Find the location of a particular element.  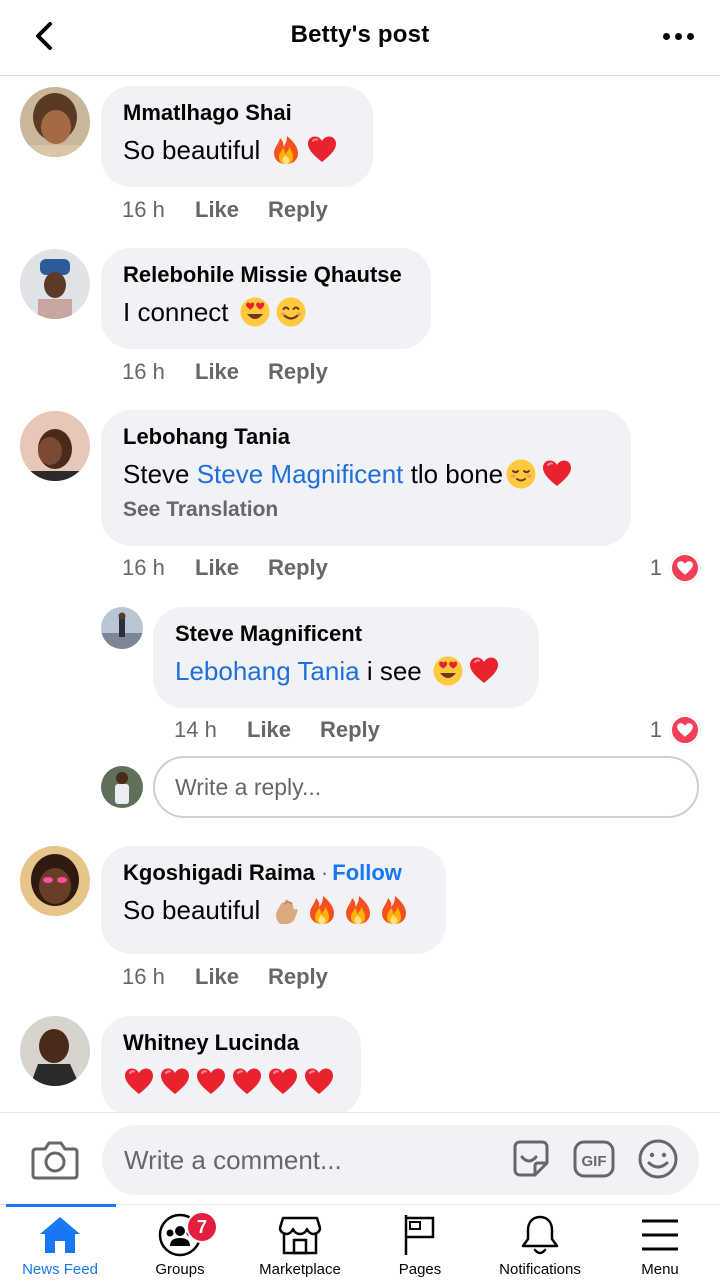

nav-menu: Menu is located at coordinates (660, 1242).